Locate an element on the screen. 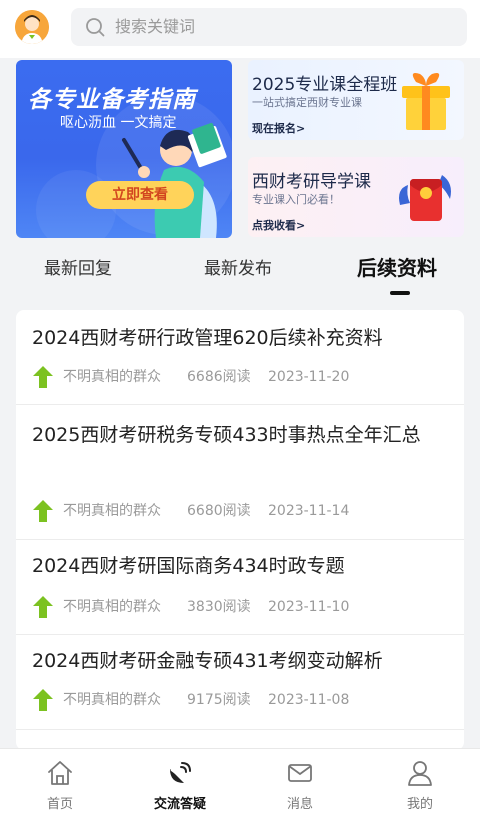 The image size is (480, 816). post-reads: 9175阅读 is located at coordinates (219, 700).